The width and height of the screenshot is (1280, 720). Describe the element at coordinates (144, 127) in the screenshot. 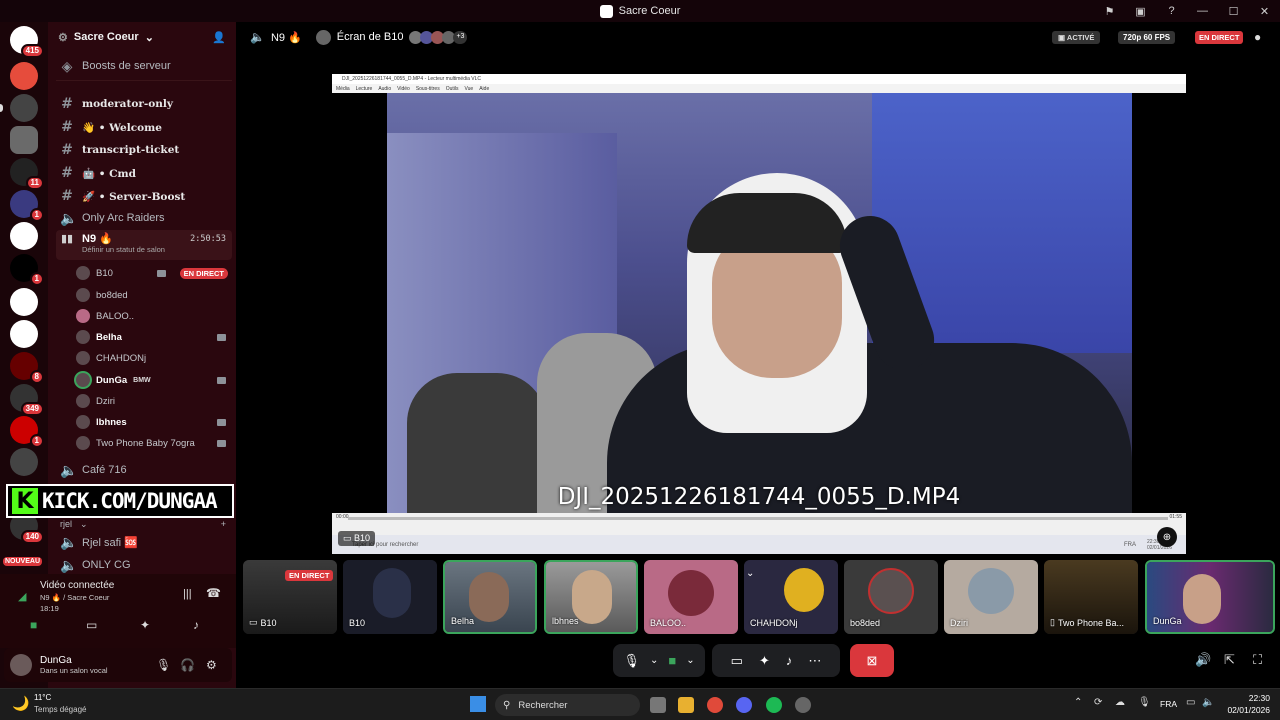

I see `channel-welcome: # 👋 • Welcome` at that location.